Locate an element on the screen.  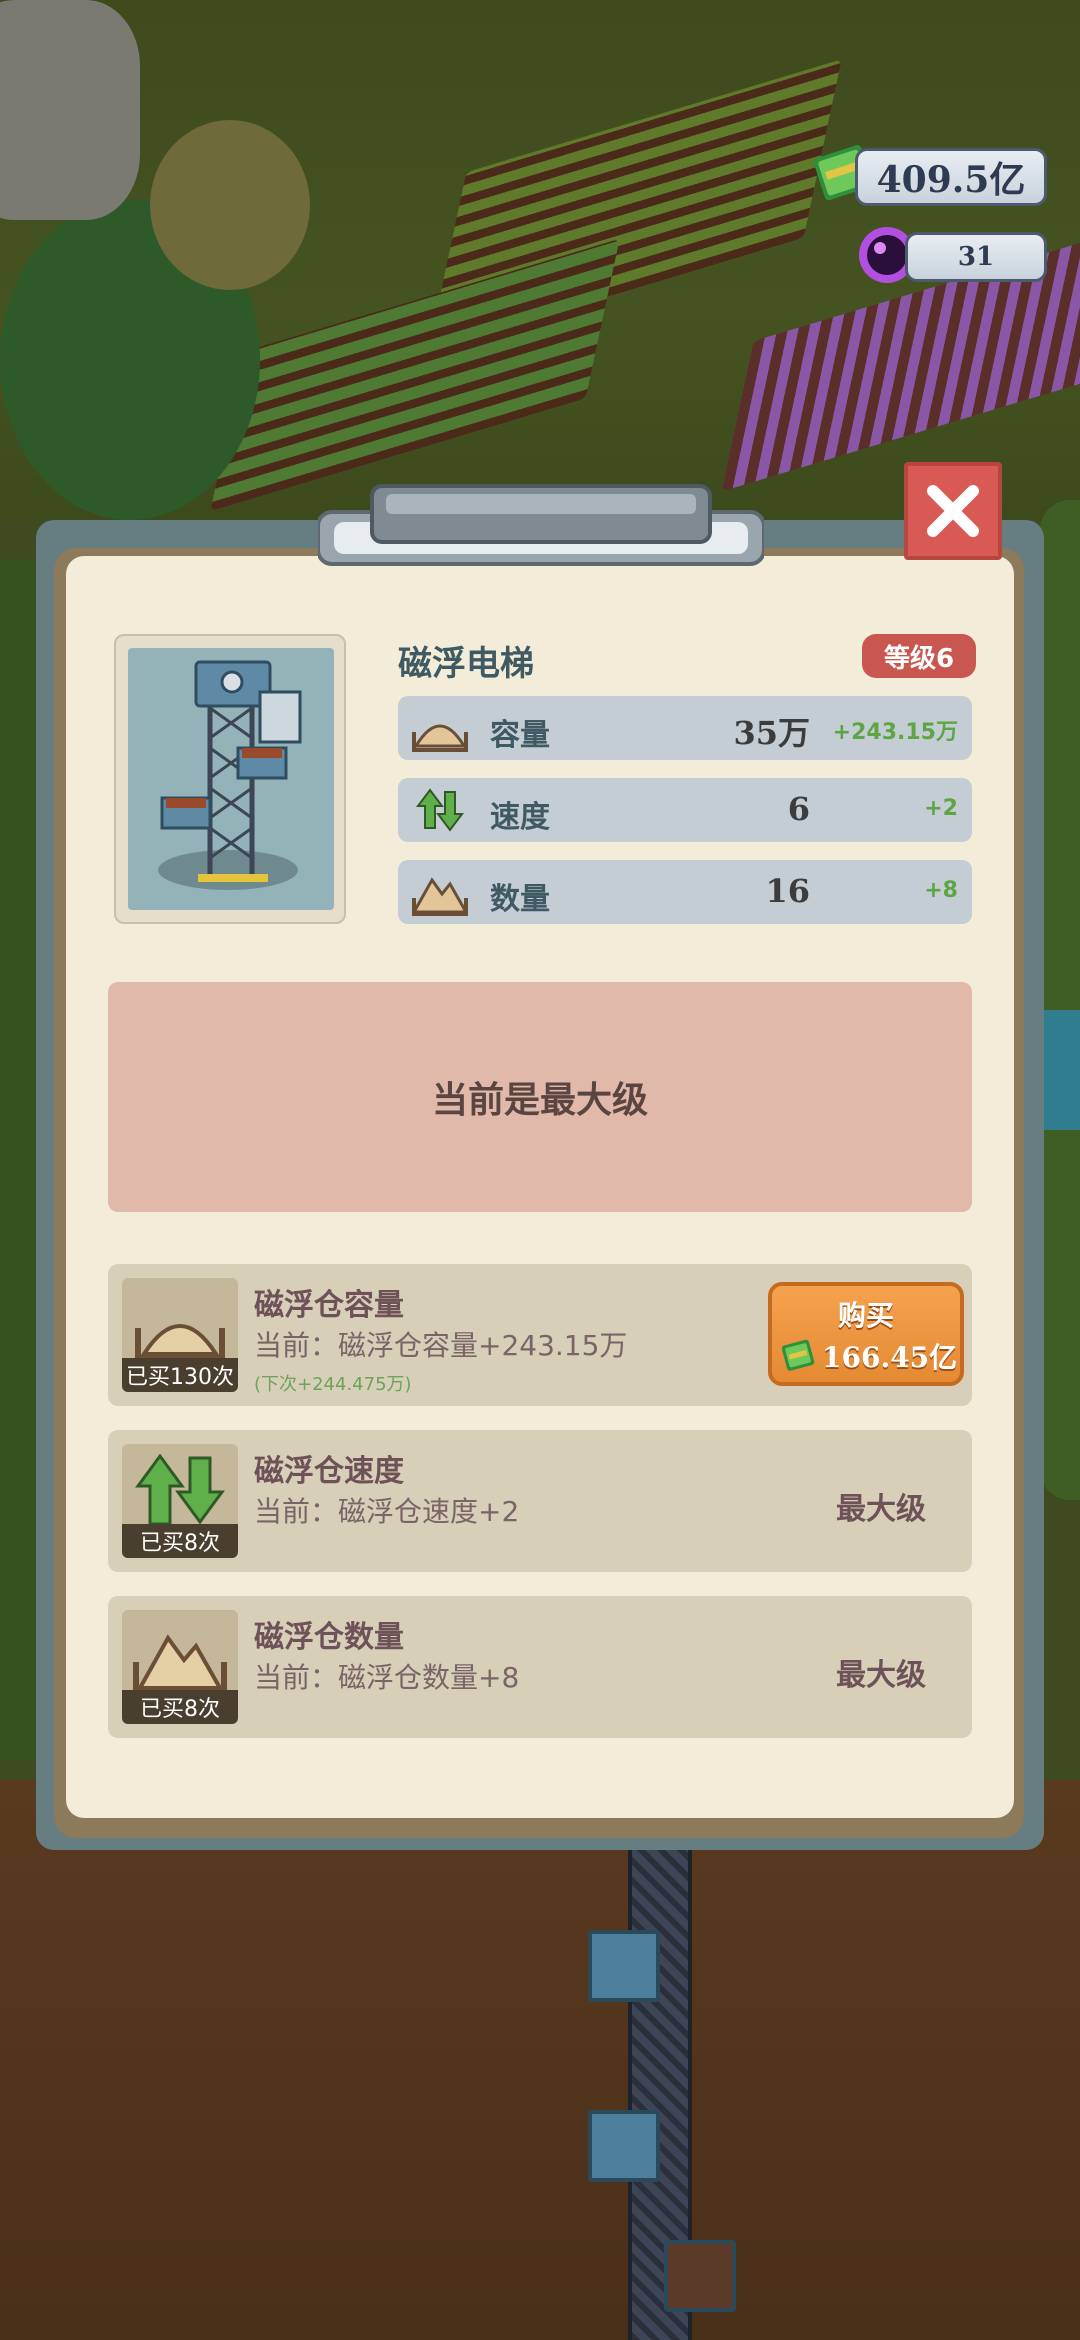
stat-capacity: 容量 35万 +243.15万 is located at coordinates (685, 728).